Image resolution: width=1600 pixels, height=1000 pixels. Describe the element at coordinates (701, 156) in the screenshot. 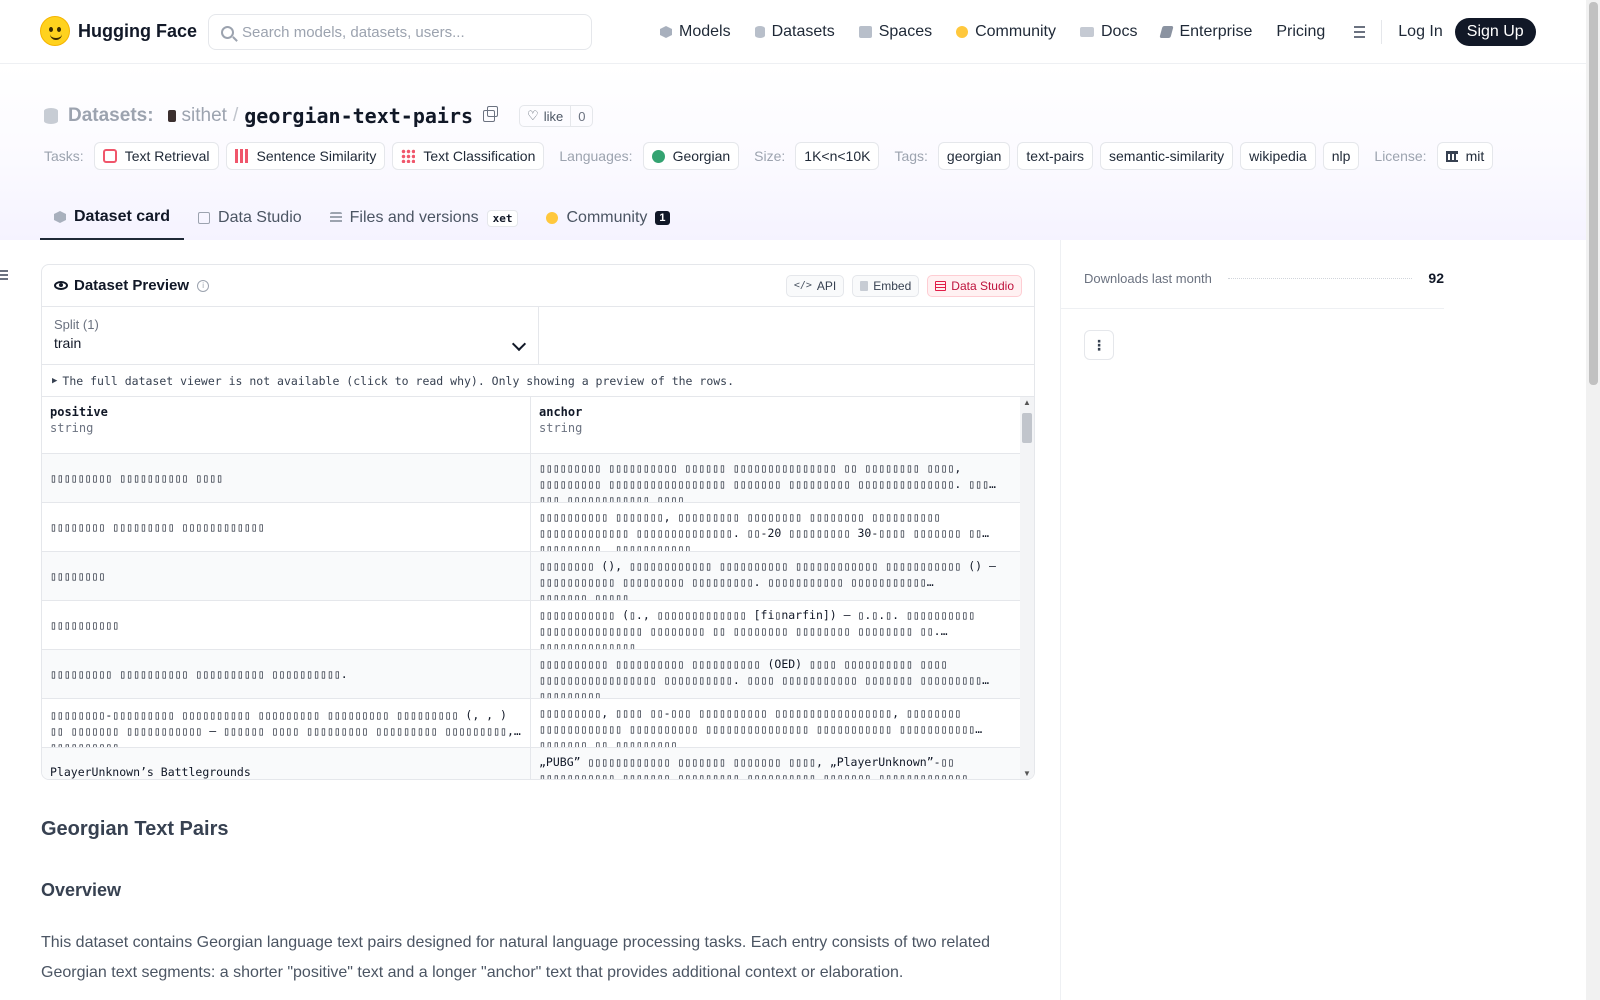

I see `language-chip-label: Georgian` at that location.